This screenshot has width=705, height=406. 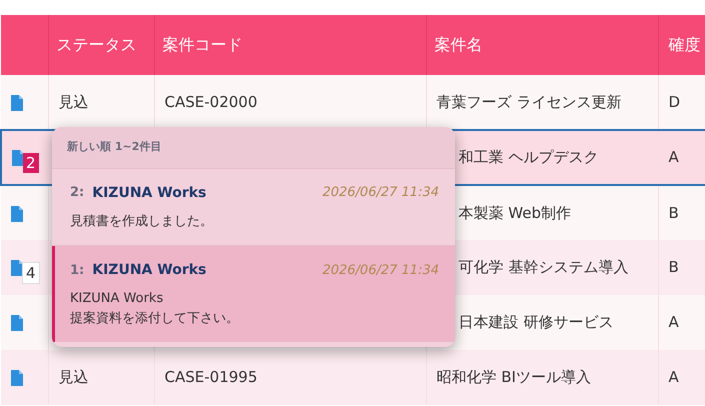 What do you see at coordinates (528, 157) in the screenshot?
I see `case-name: 和工業 ヘルプデスク` at bounding box center [528, 157].